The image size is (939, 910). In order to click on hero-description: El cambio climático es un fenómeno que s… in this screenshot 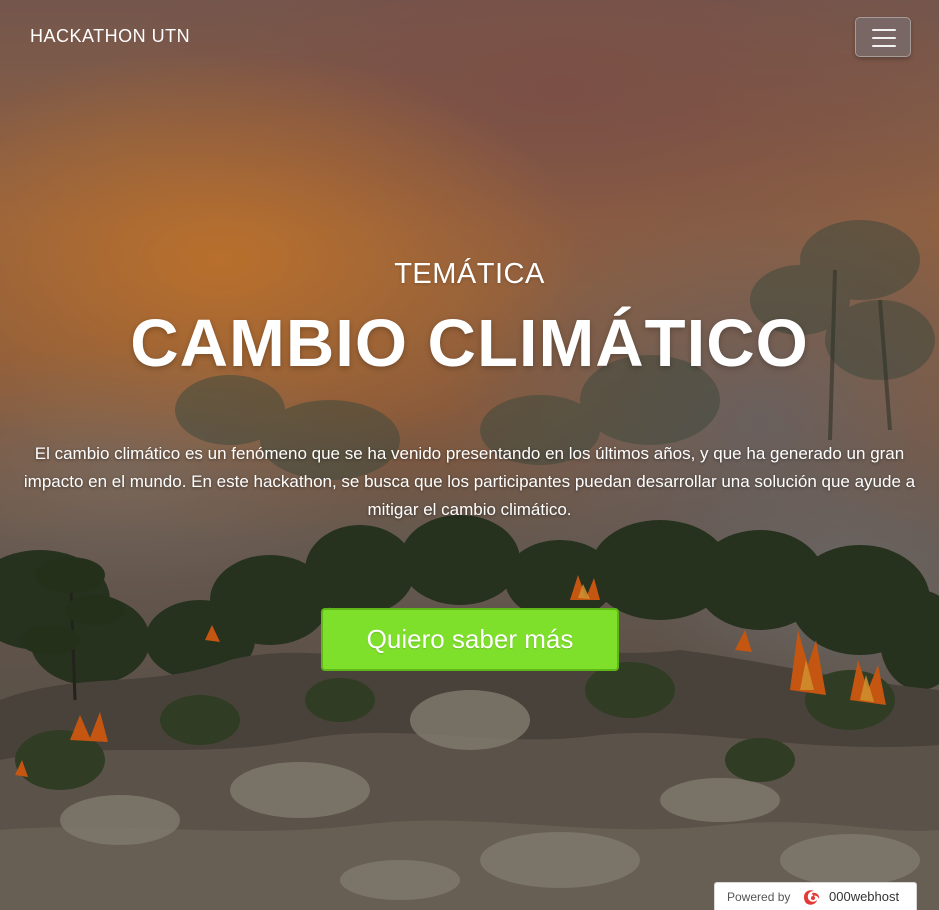, I will do `click(469, 481)`.